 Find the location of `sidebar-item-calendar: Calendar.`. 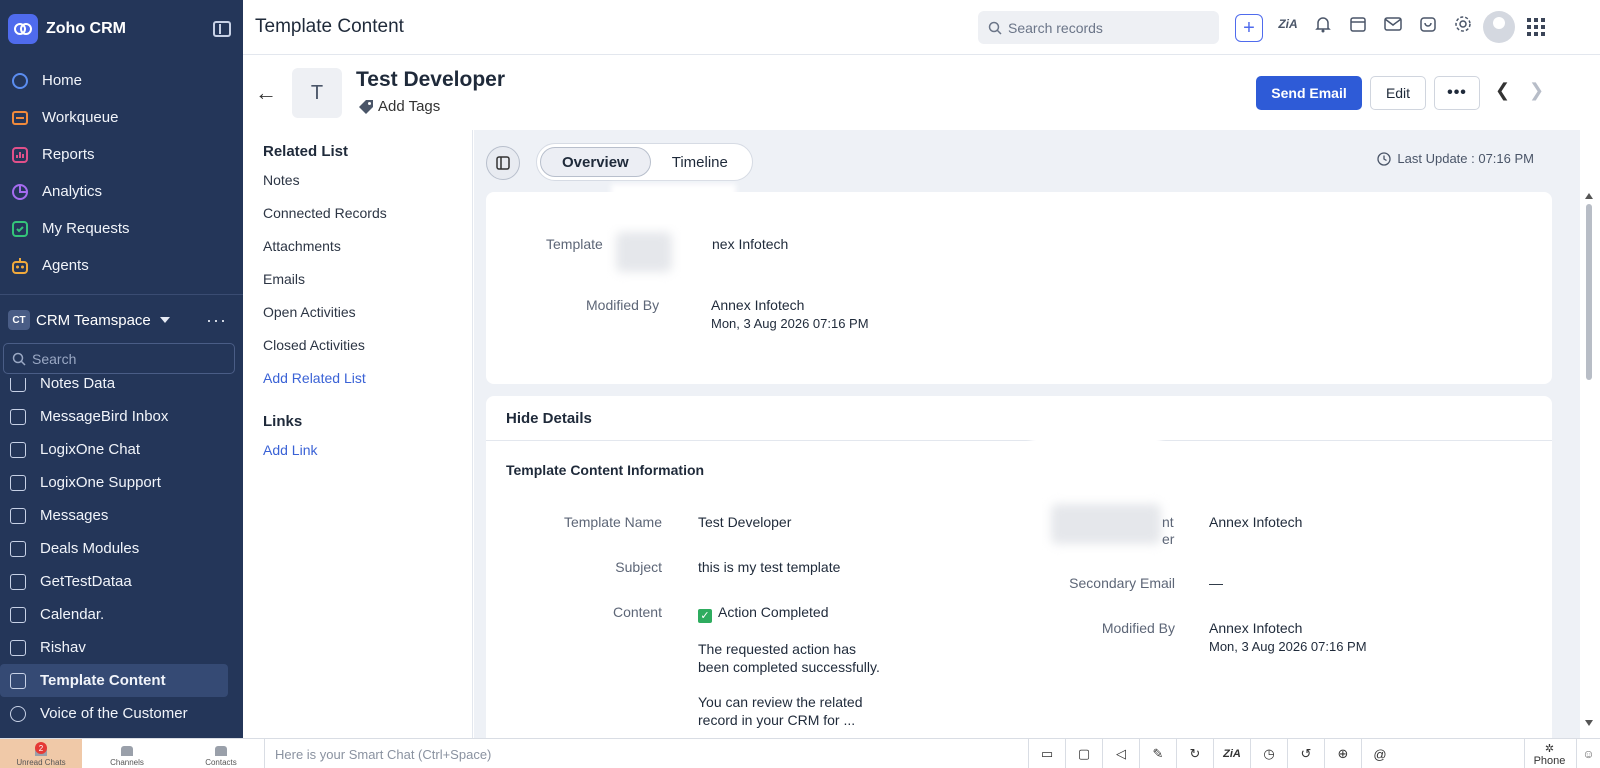

sidebar-item-calendar: Calendar. is located at coordinates (121, 614).